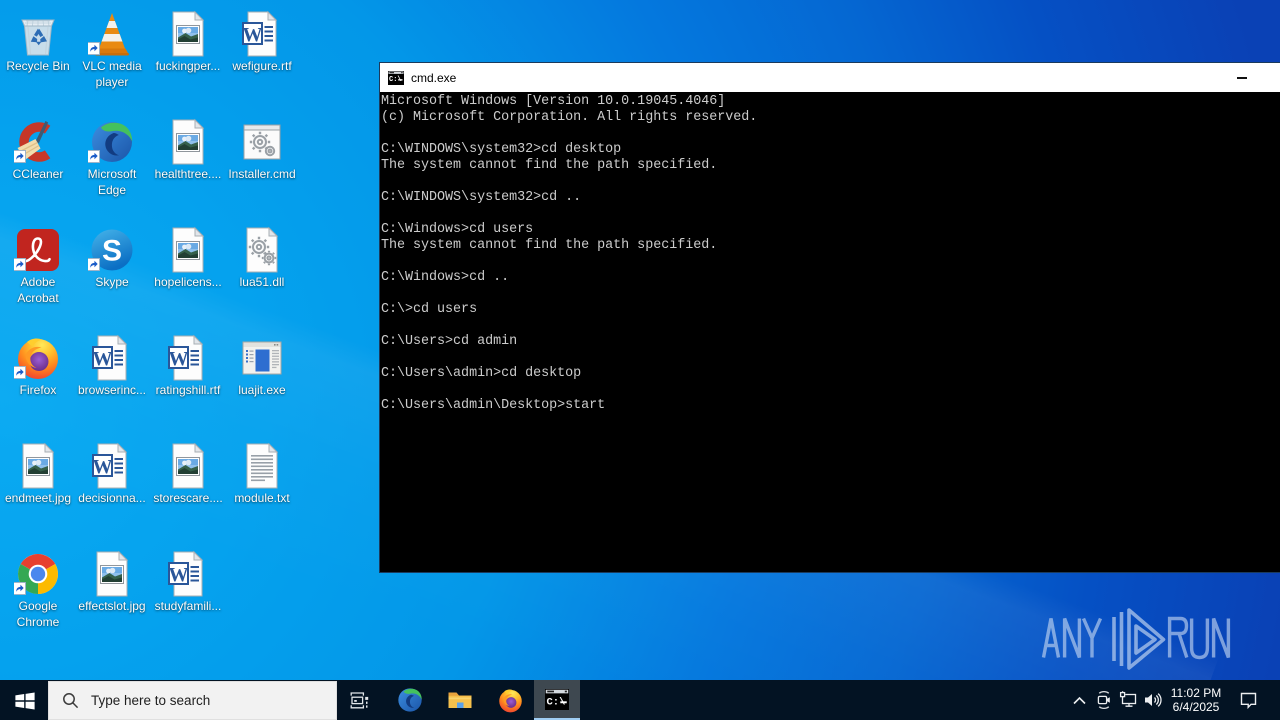  Describe the element at coordinates (112, 251) in the screenshot. I see `svg-text: S` at that location.